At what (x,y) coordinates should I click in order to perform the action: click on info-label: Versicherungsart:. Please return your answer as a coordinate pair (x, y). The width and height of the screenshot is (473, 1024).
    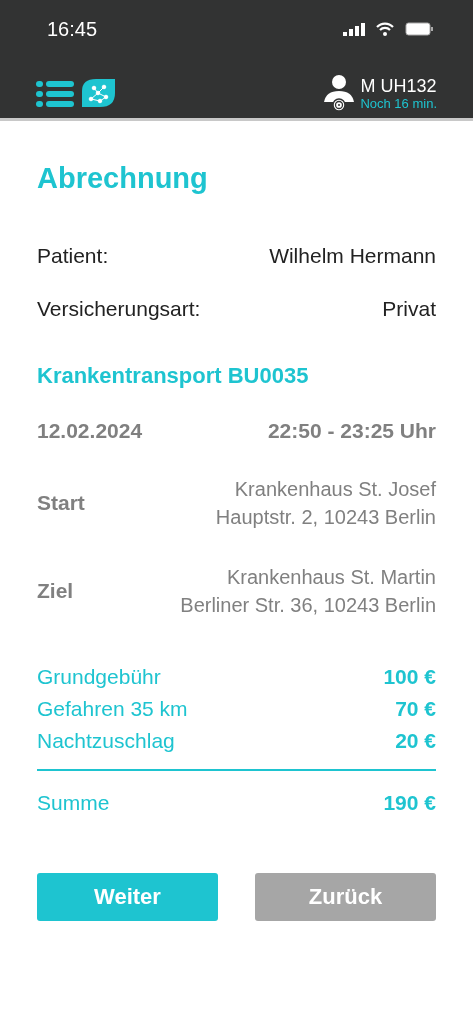
    Looking at the image, I should click on (119, 308).